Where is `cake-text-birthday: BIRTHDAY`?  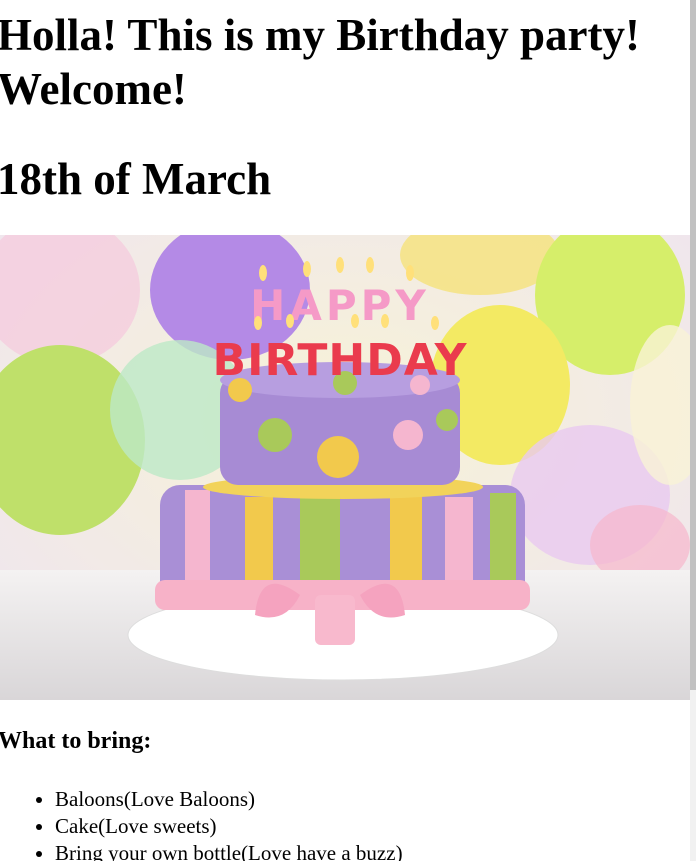
cake-text-birthday: BIRTHDAY is located at coordinates (340, 360).